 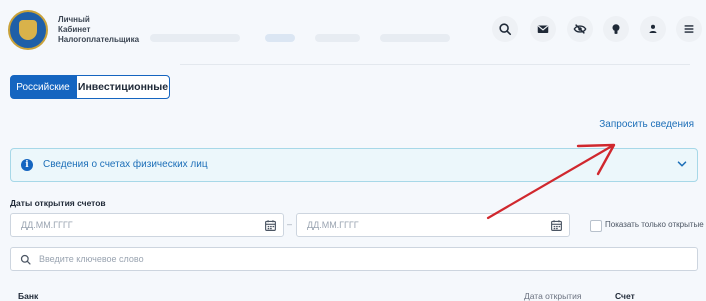 I want to click on only-open-label: Показать только открытые, so click(x=654, y=224).